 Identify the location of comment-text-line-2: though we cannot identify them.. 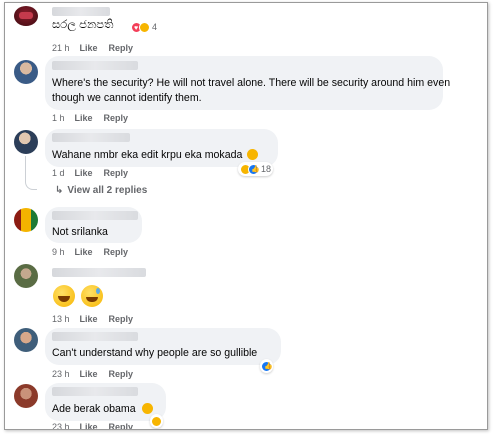
(127, 98).